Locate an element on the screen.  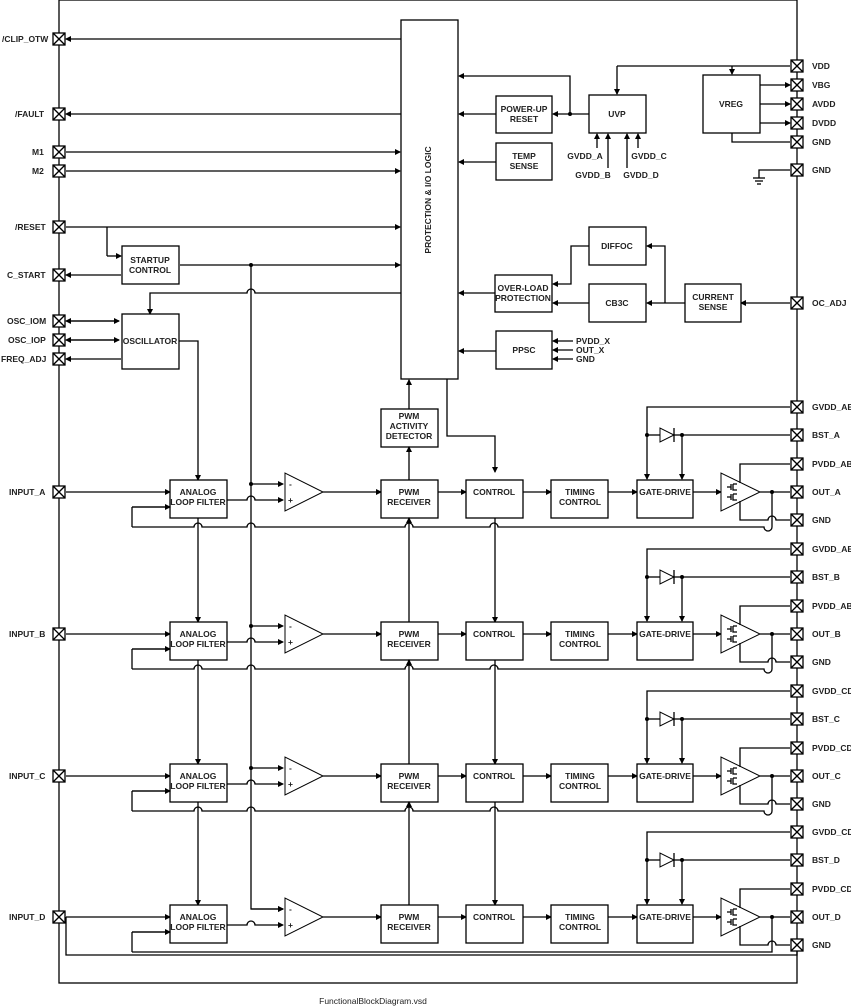
pin-label-freq-adj: FREQ_ADJ is located at coordinates (24, 359).